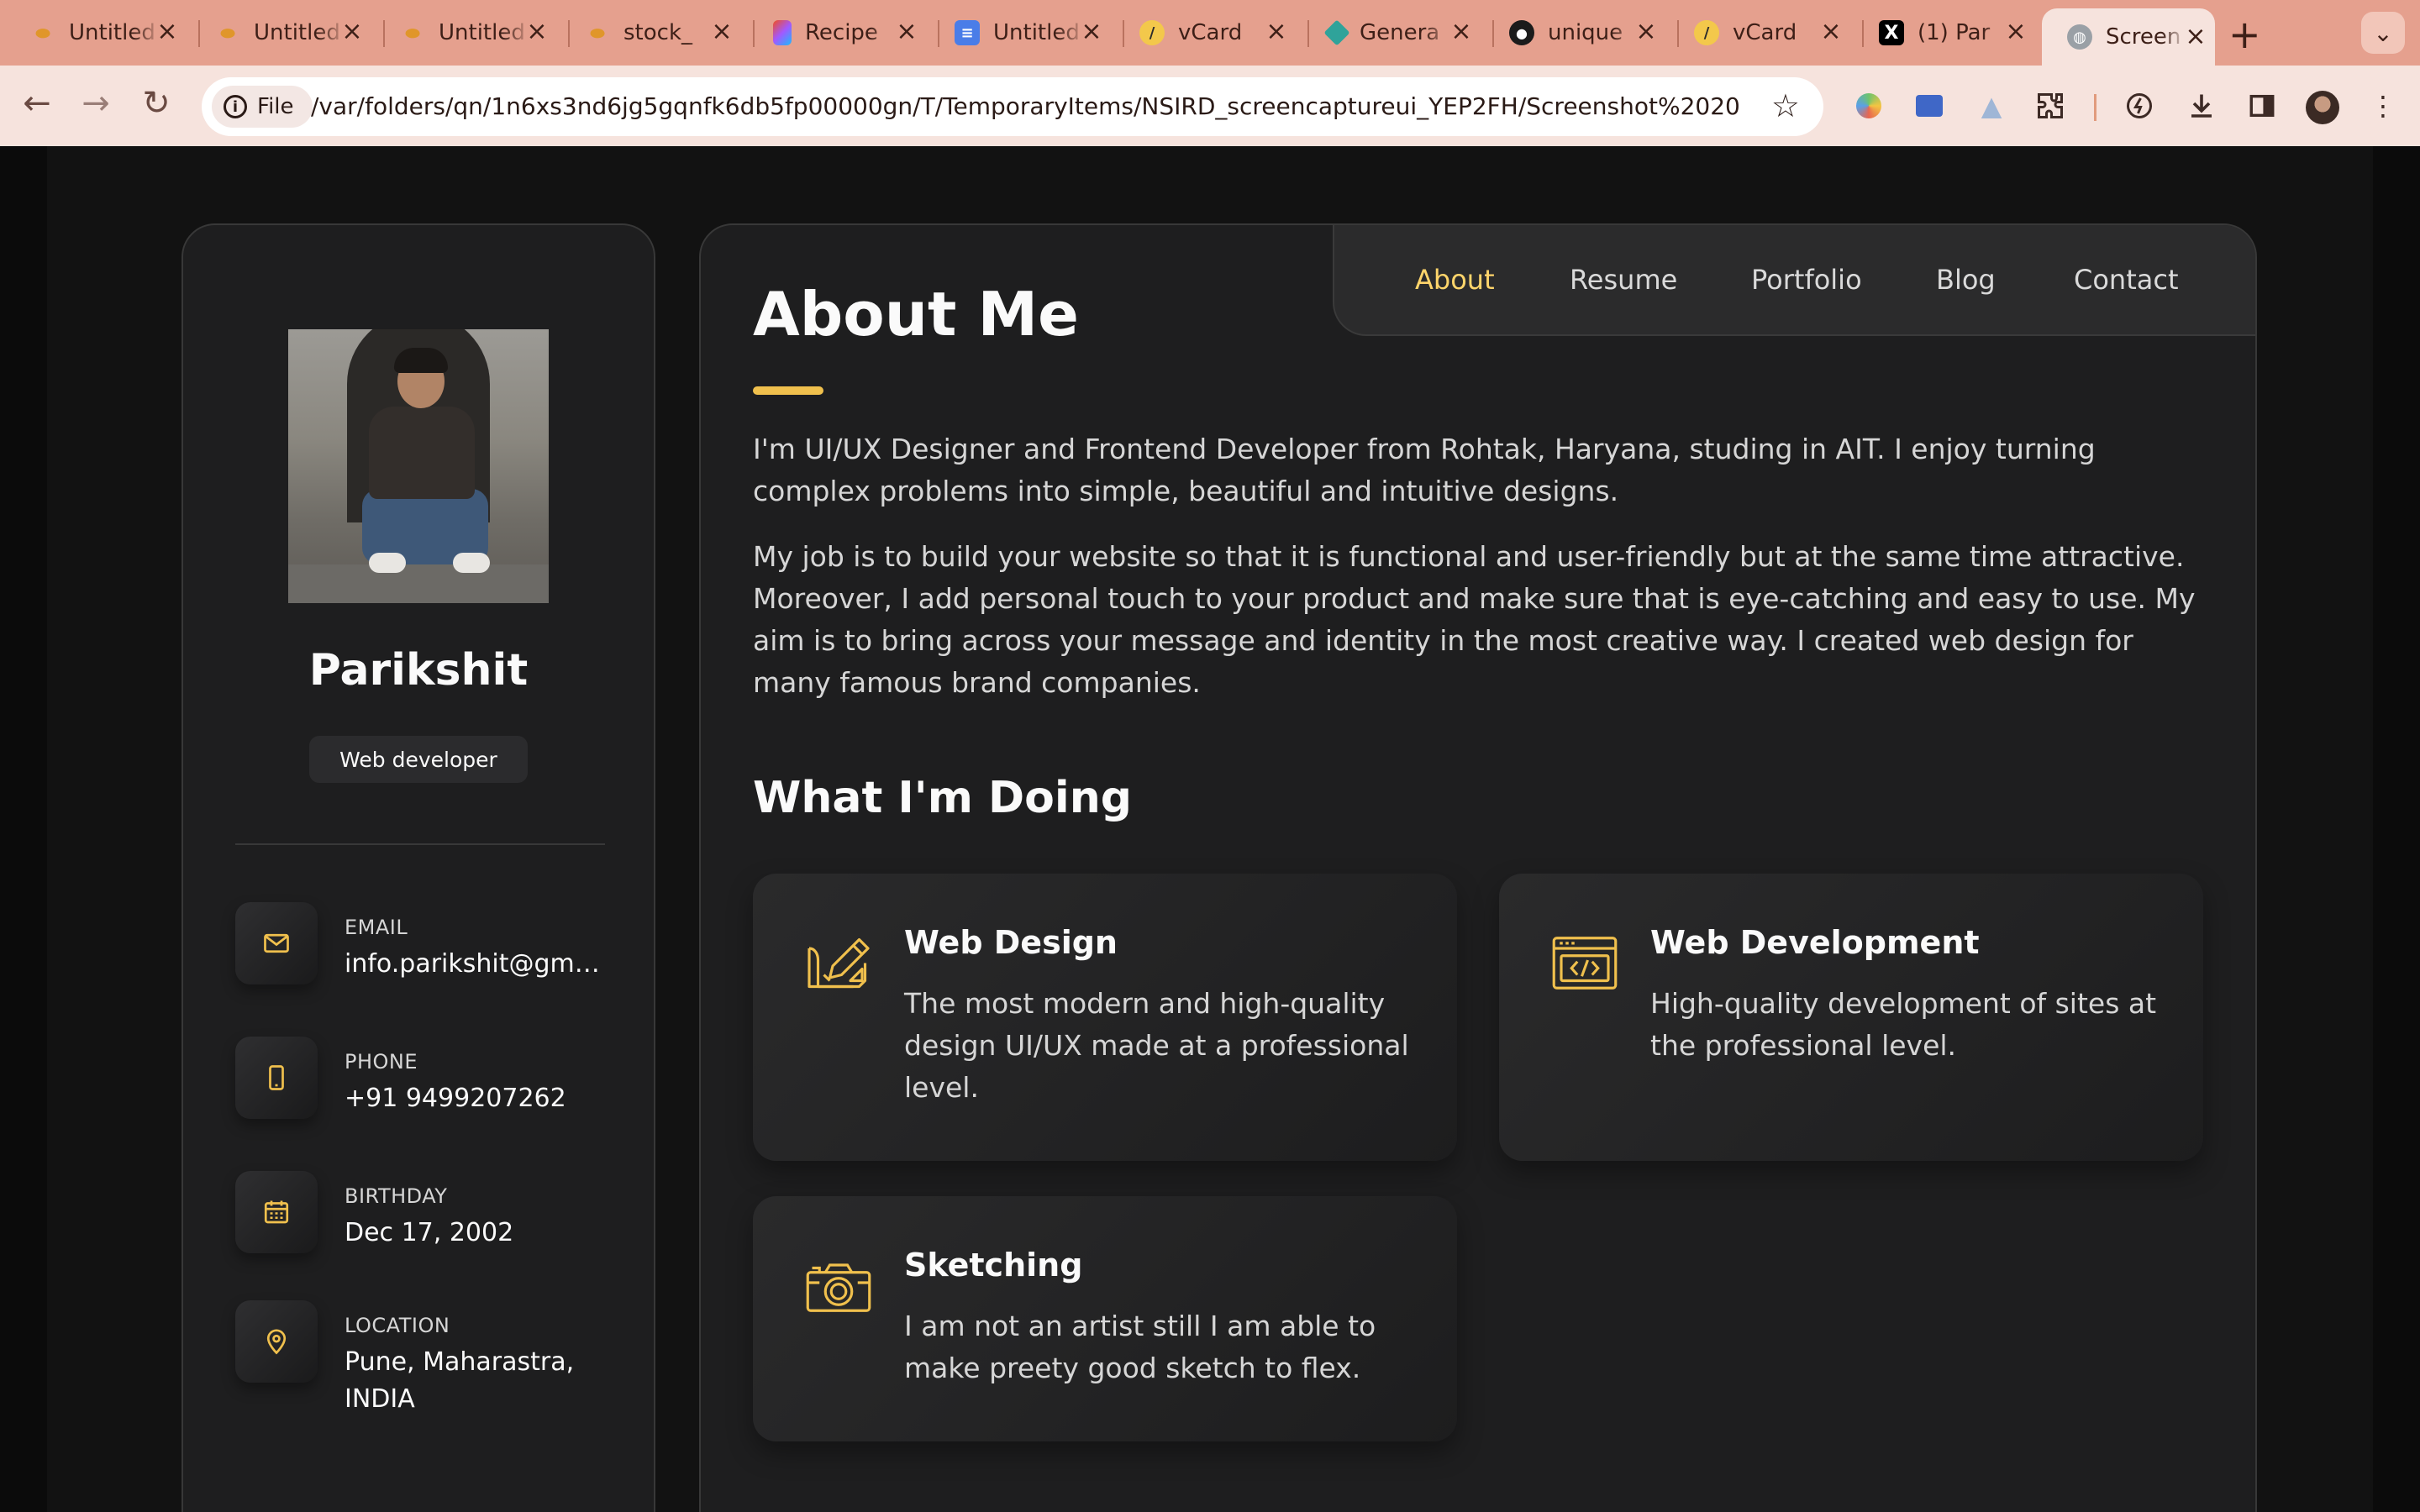  I want to click on services-title: What I'm Doing, so click(942, 798).